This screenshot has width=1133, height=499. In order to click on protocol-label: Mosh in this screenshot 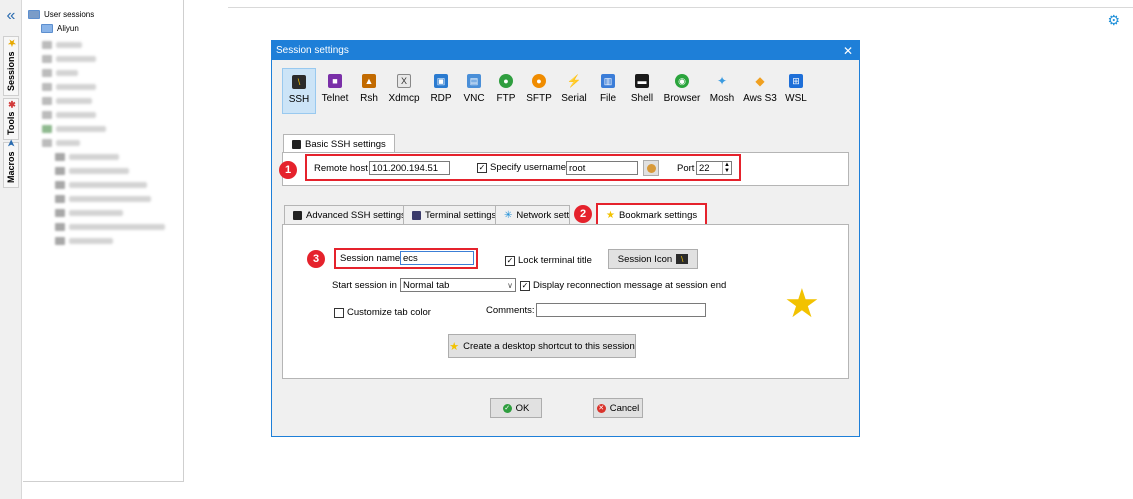, I will do `click(722, 98)`.